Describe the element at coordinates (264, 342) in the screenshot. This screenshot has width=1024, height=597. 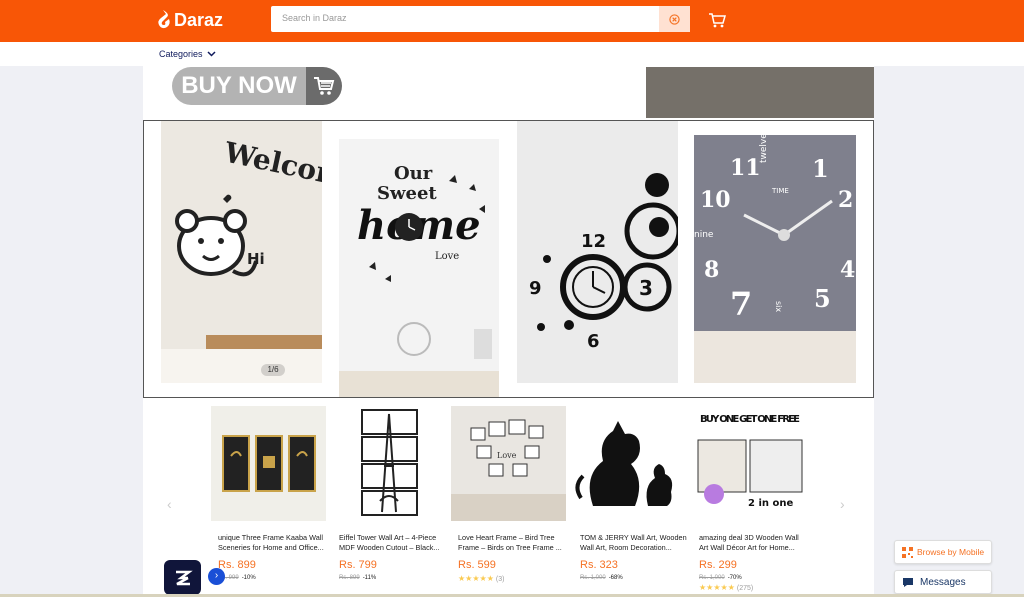
I see `wooden-shelf` at that location.